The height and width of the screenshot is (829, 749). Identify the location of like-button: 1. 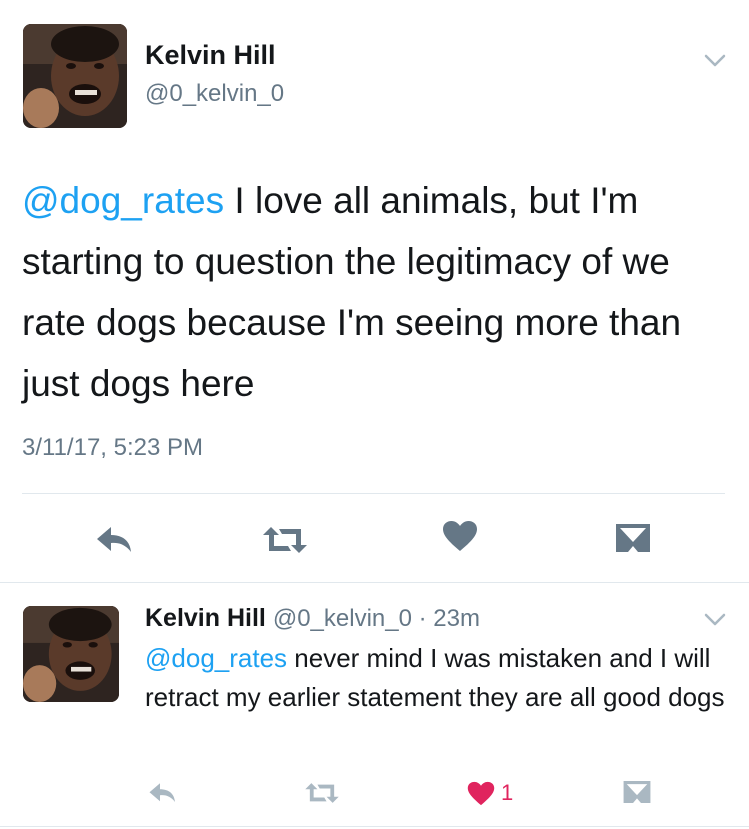
(490, 793).